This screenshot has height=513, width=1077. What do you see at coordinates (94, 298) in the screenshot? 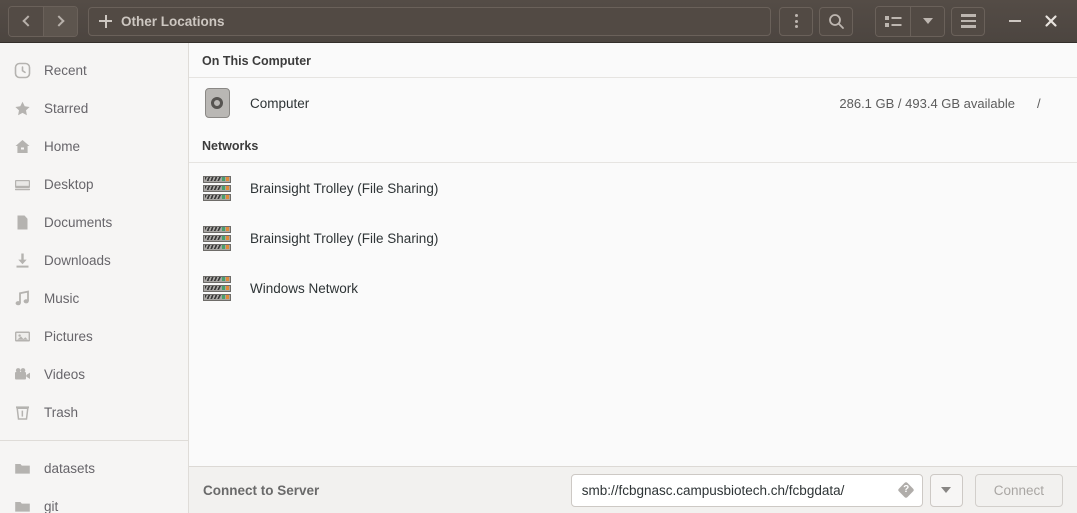
I see `sidebar-item-music: Music` at bounding box center [94, 298].